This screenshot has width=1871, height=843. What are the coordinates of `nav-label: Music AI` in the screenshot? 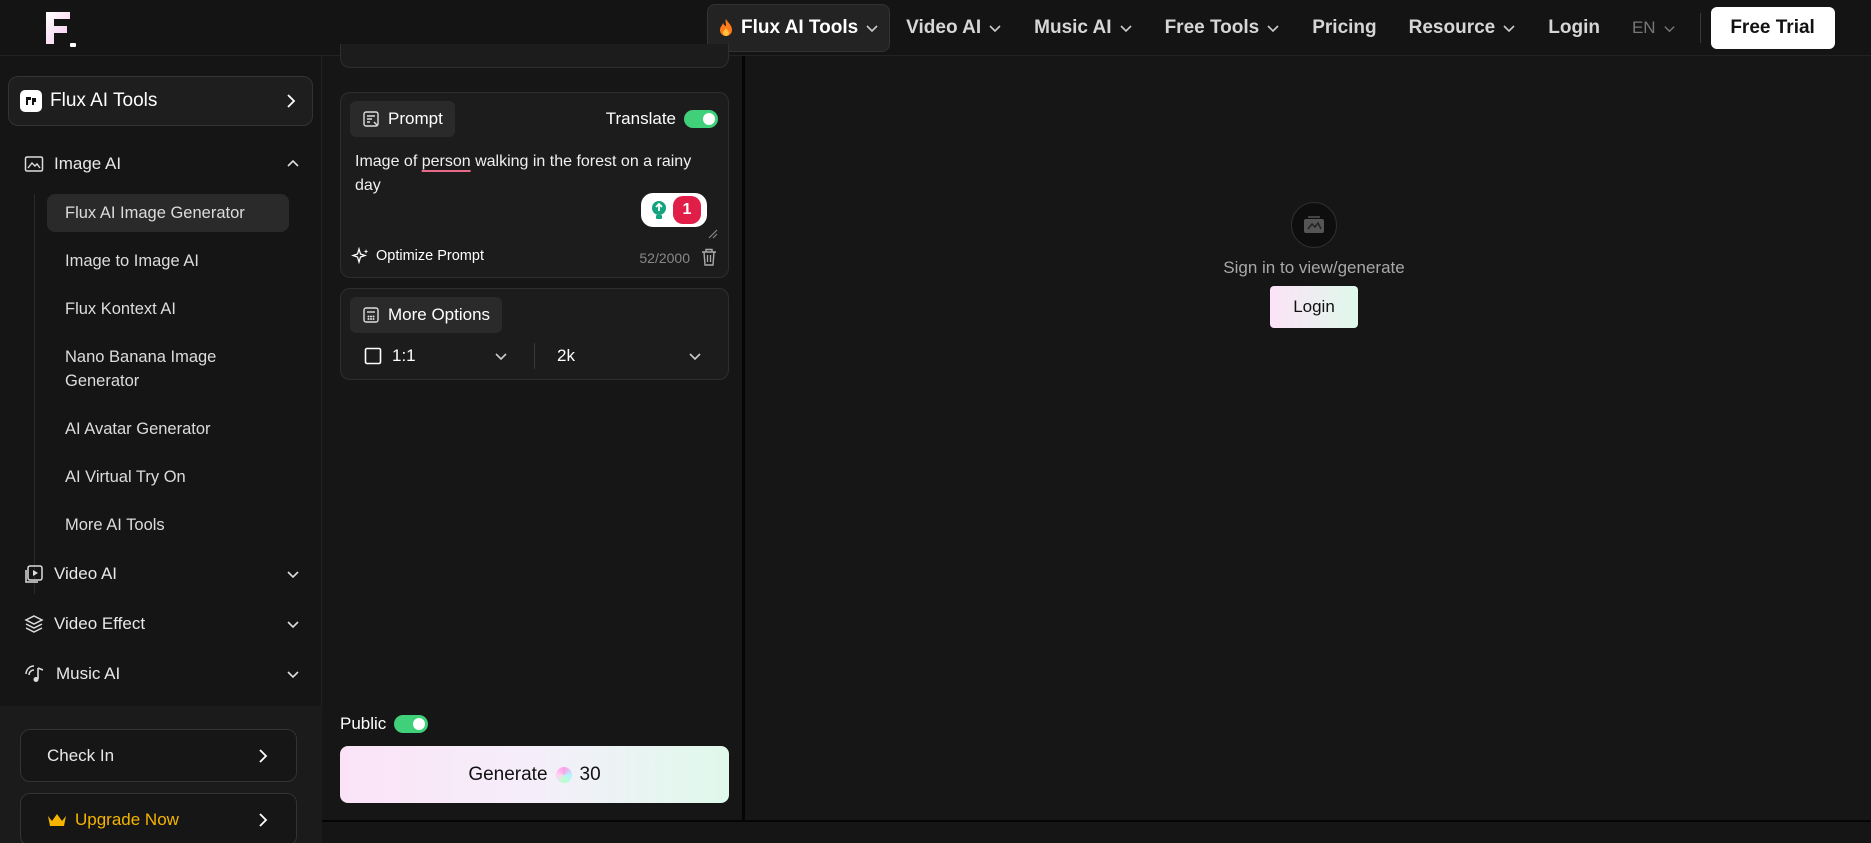 It's located at (1073, 27).